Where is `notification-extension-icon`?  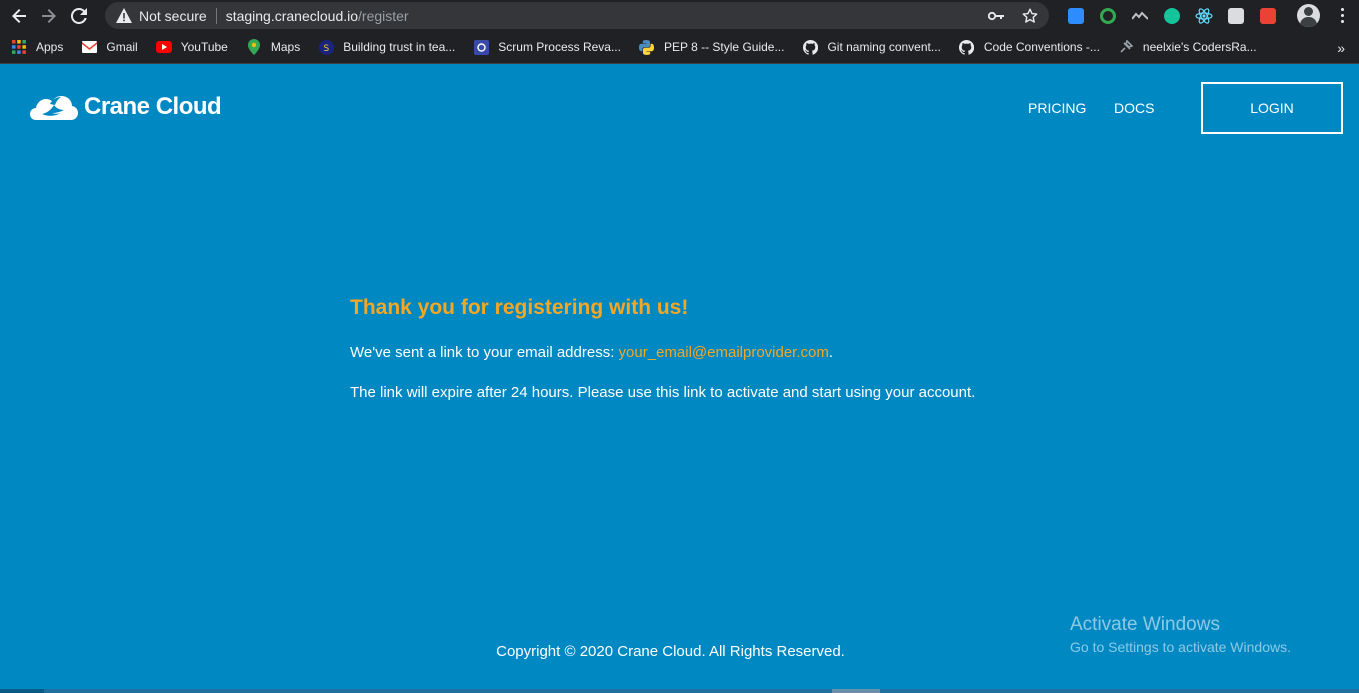 notification-extension-icon is located at coordinates (1268, 15).